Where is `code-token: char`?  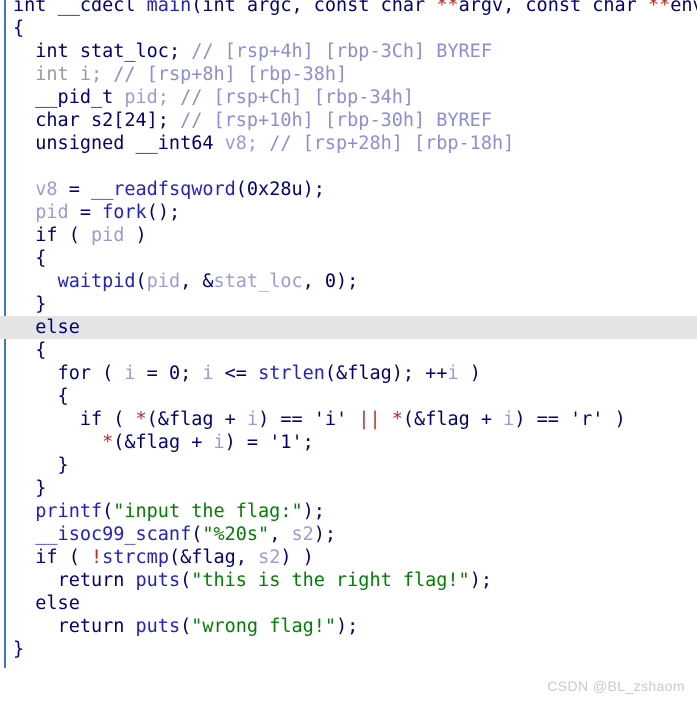 code-token: char is located at coordinates (614, 8).